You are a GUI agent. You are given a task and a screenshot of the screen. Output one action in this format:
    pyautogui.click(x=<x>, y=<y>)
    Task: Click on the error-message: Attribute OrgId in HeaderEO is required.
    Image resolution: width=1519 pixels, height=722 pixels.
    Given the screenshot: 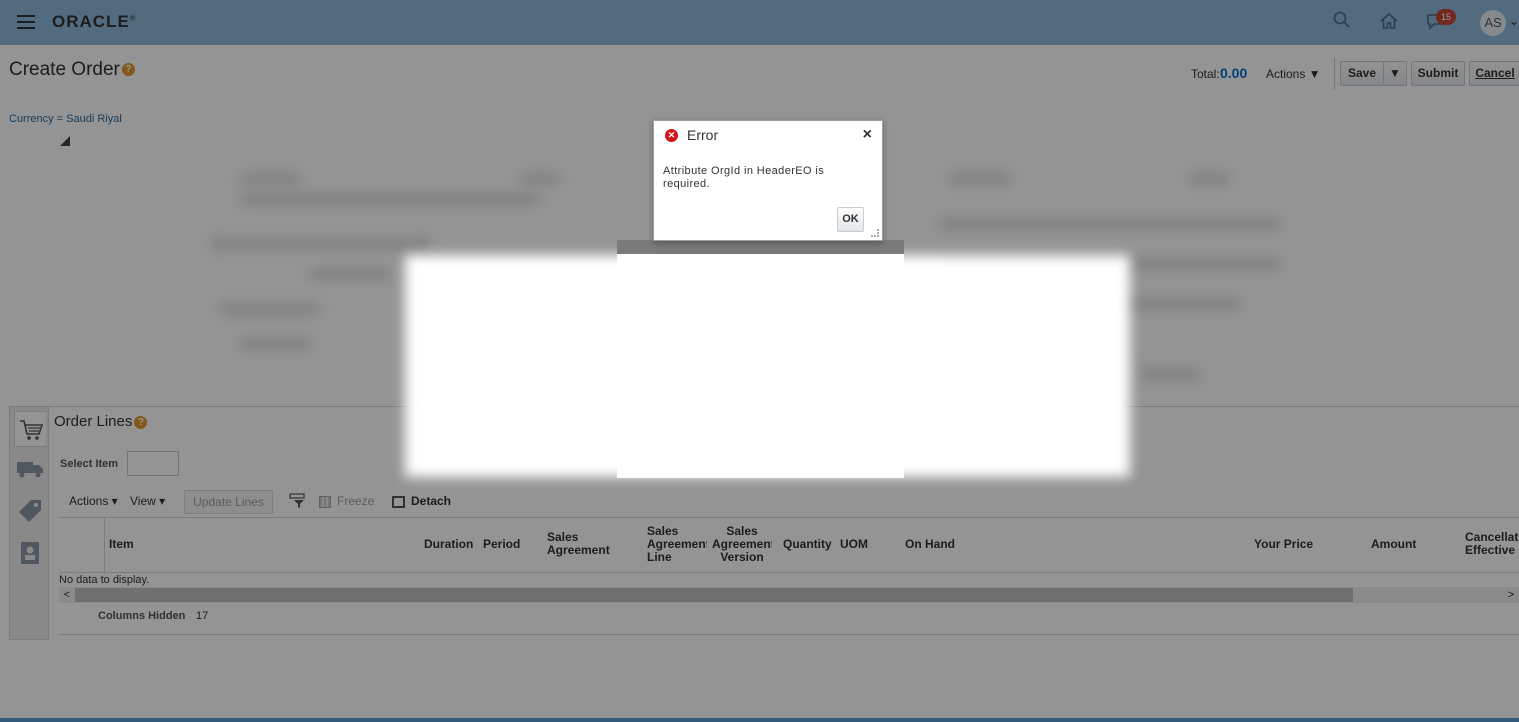 What is the action you would take?
    pyautogui.click(x=744, y=177)
    